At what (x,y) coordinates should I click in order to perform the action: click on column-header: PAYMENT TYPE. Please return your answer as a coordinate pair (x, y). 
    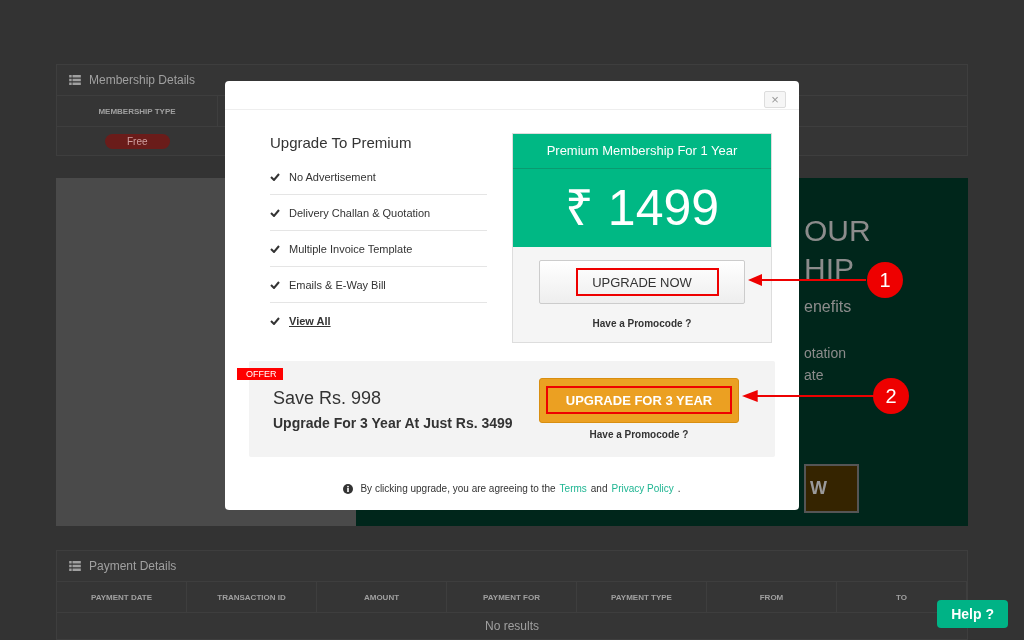
    Looking at the image, I should click on (641, 597).